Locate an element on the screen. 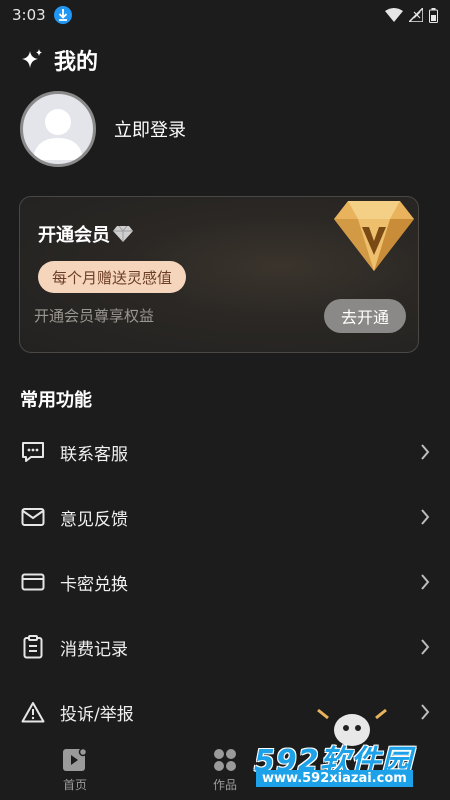  menu-item-label: 消费记录 is located at coordinates (94, 649).